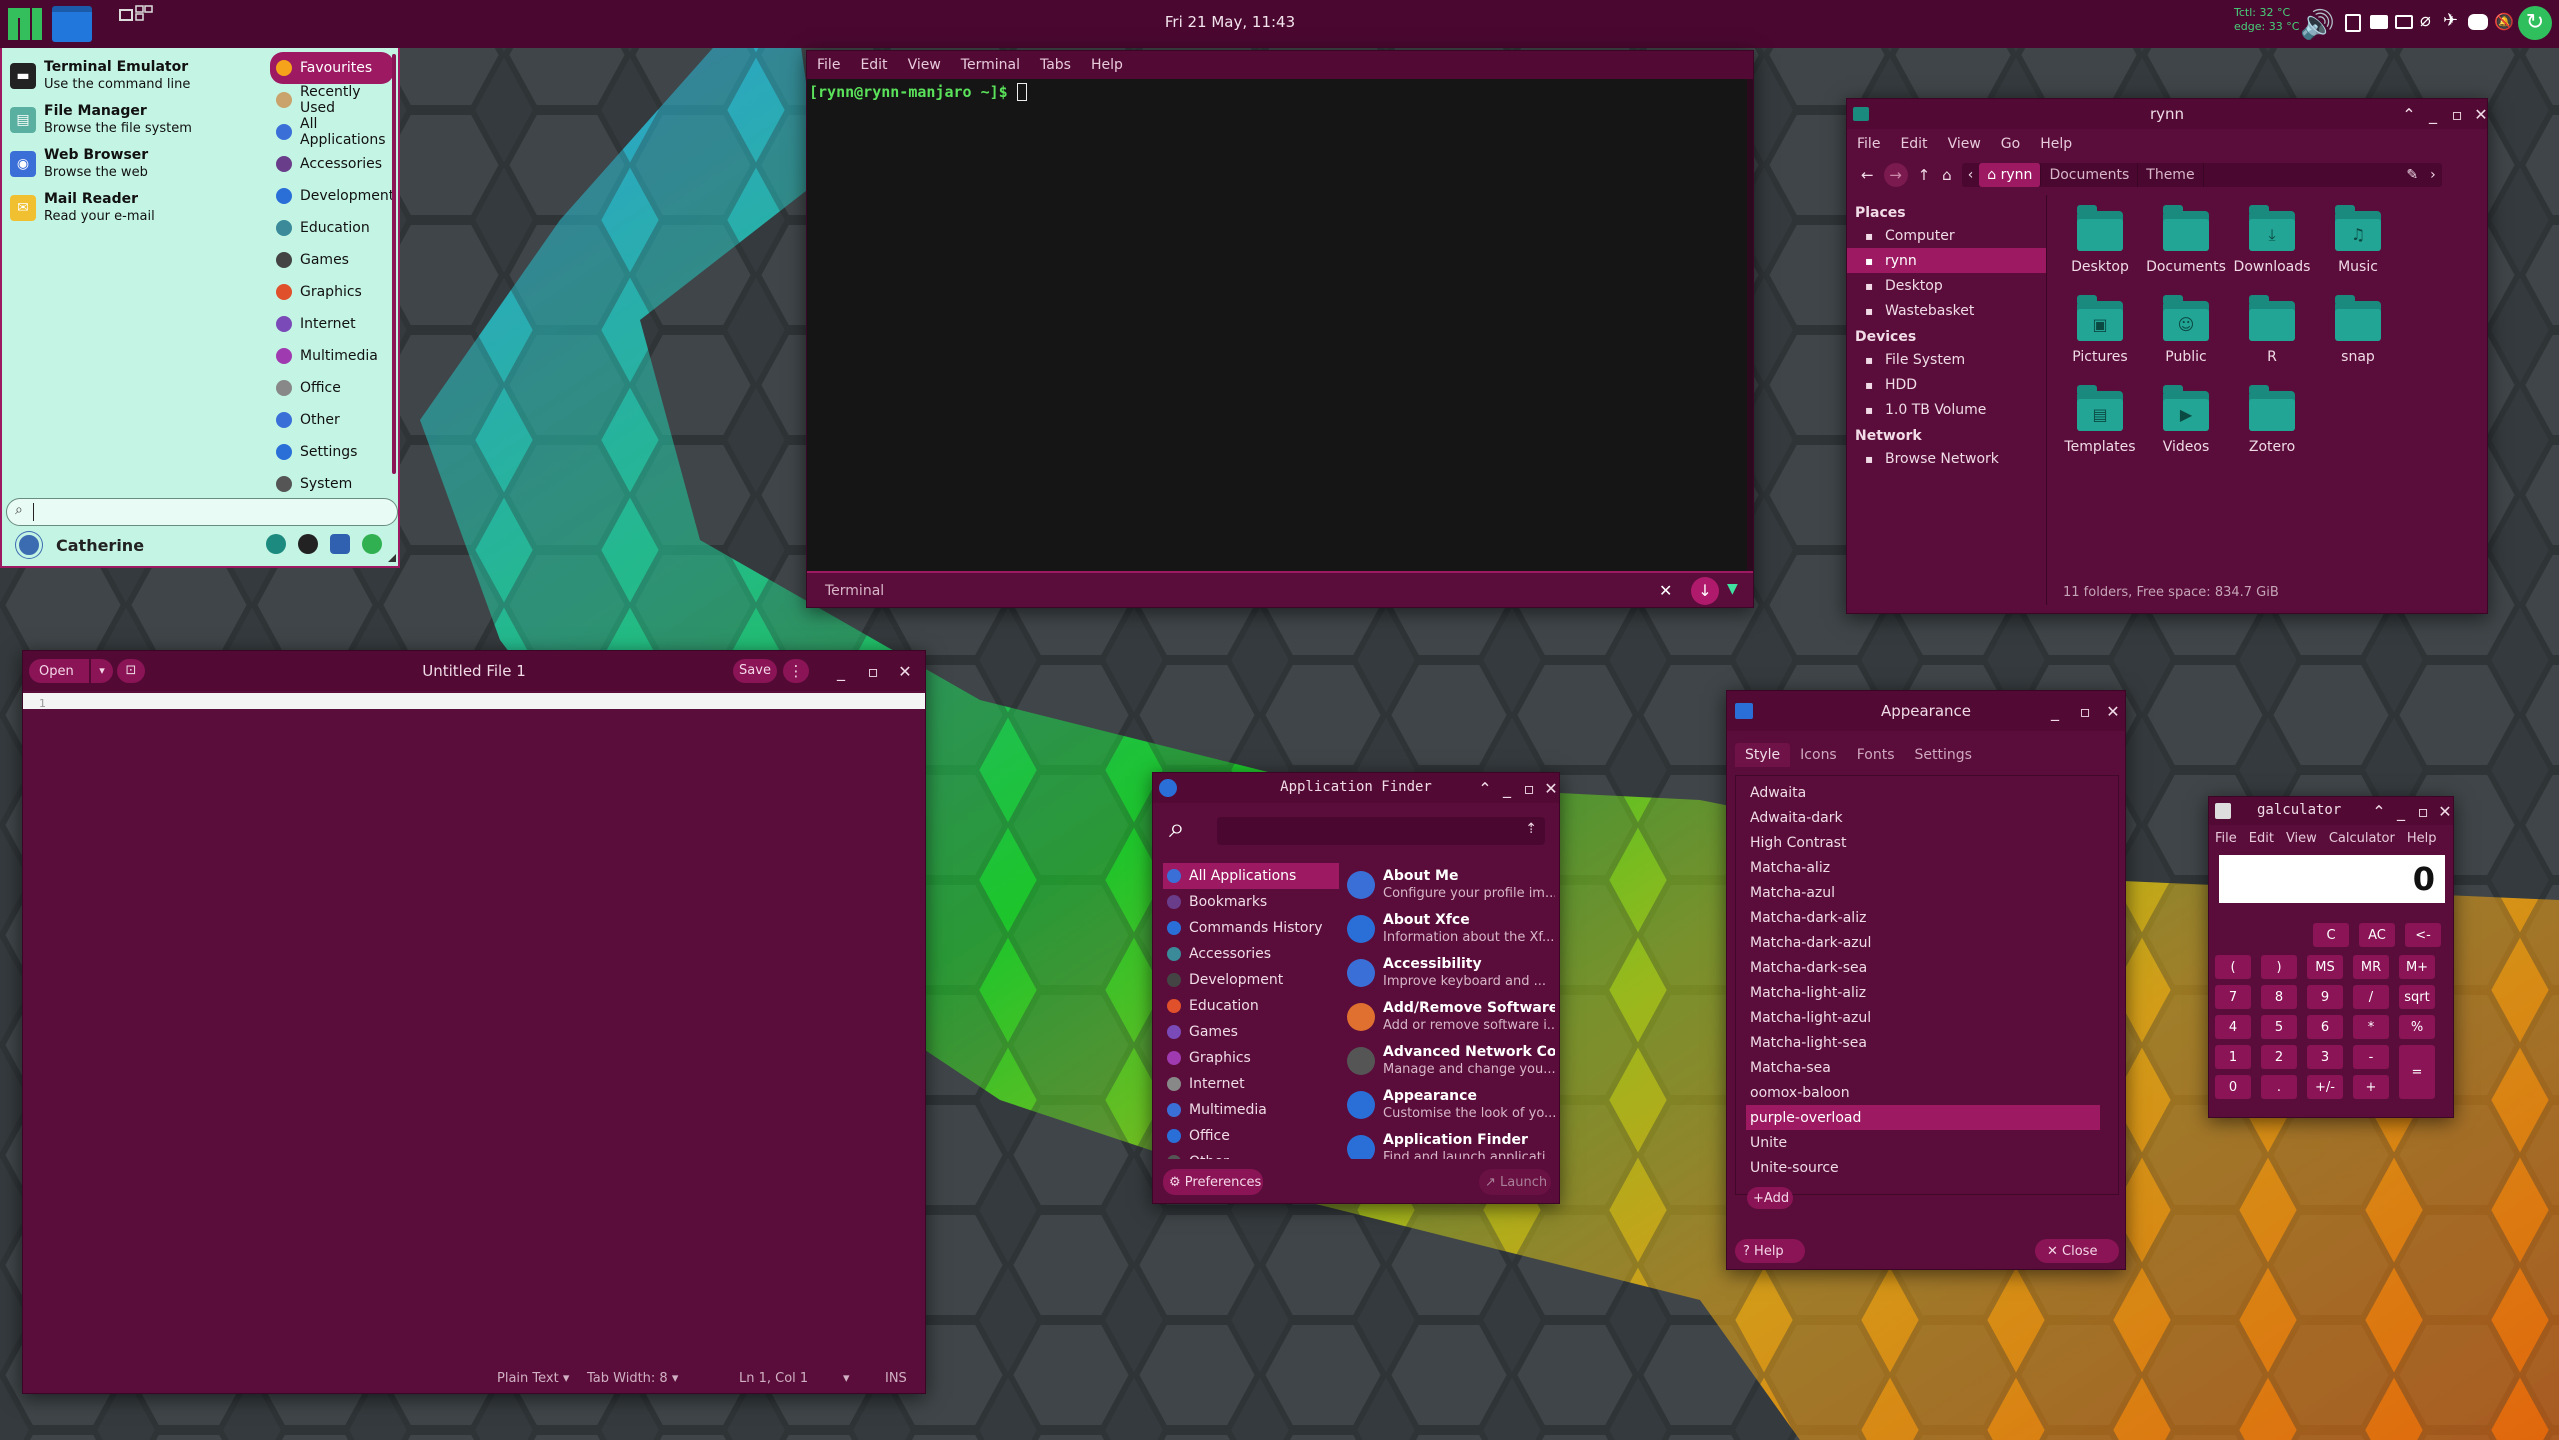 The image size is (2559, 1440). What do you see at coordinates (2377, 935) in the screenshot?
I see `calc-key: AC` at bounding box center [2377, 935].